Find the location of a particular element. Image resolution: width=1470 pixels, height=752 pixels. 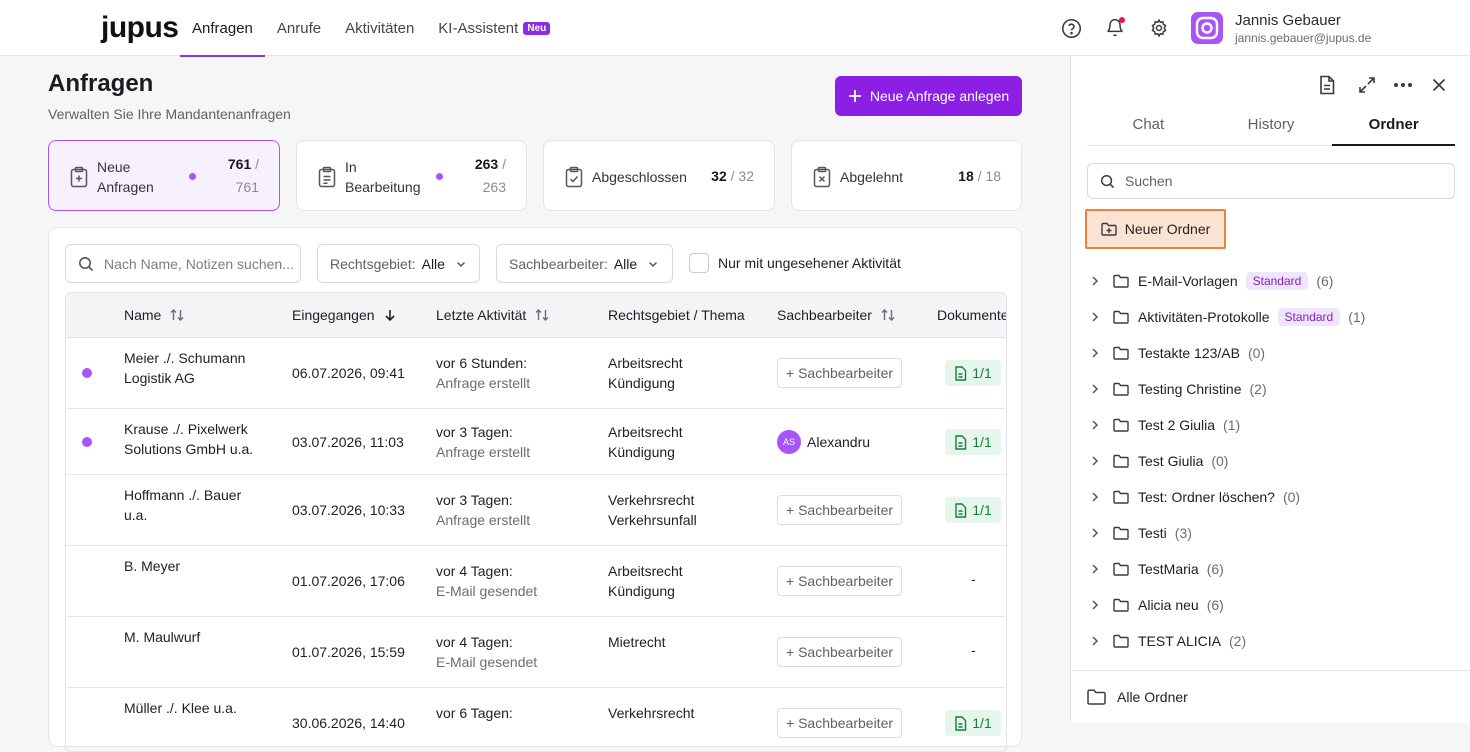

folder-count: (6) is located at coordinates (1215, 569).